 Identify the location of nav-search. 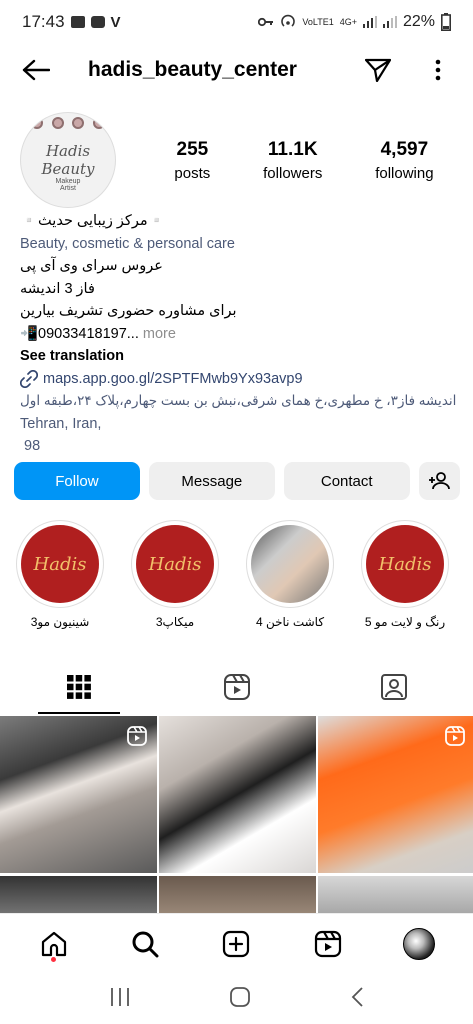
(145, 944).